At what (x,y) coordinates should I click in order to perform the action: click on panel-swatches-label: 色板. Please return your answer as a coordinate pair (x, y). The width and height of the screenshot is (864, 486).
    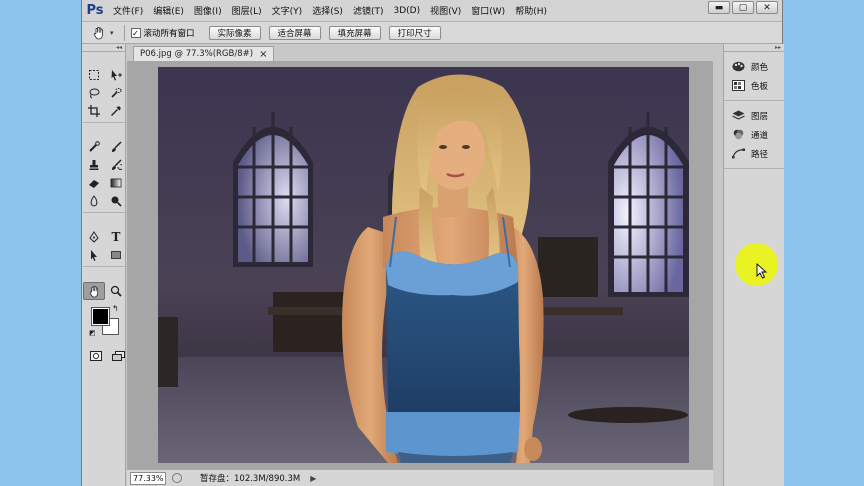
    Looking at the image, I should click on (760, 86).